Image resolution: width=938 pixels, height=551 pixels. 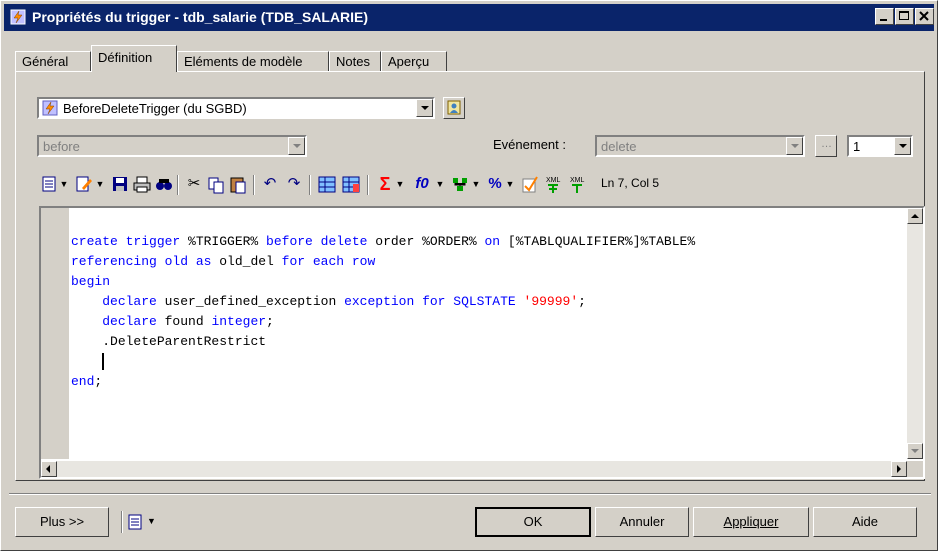 What do you see at coordinates (61, 146) in the screenshot?
I see `timing-select-value: before` at bounding box center [61, 146].